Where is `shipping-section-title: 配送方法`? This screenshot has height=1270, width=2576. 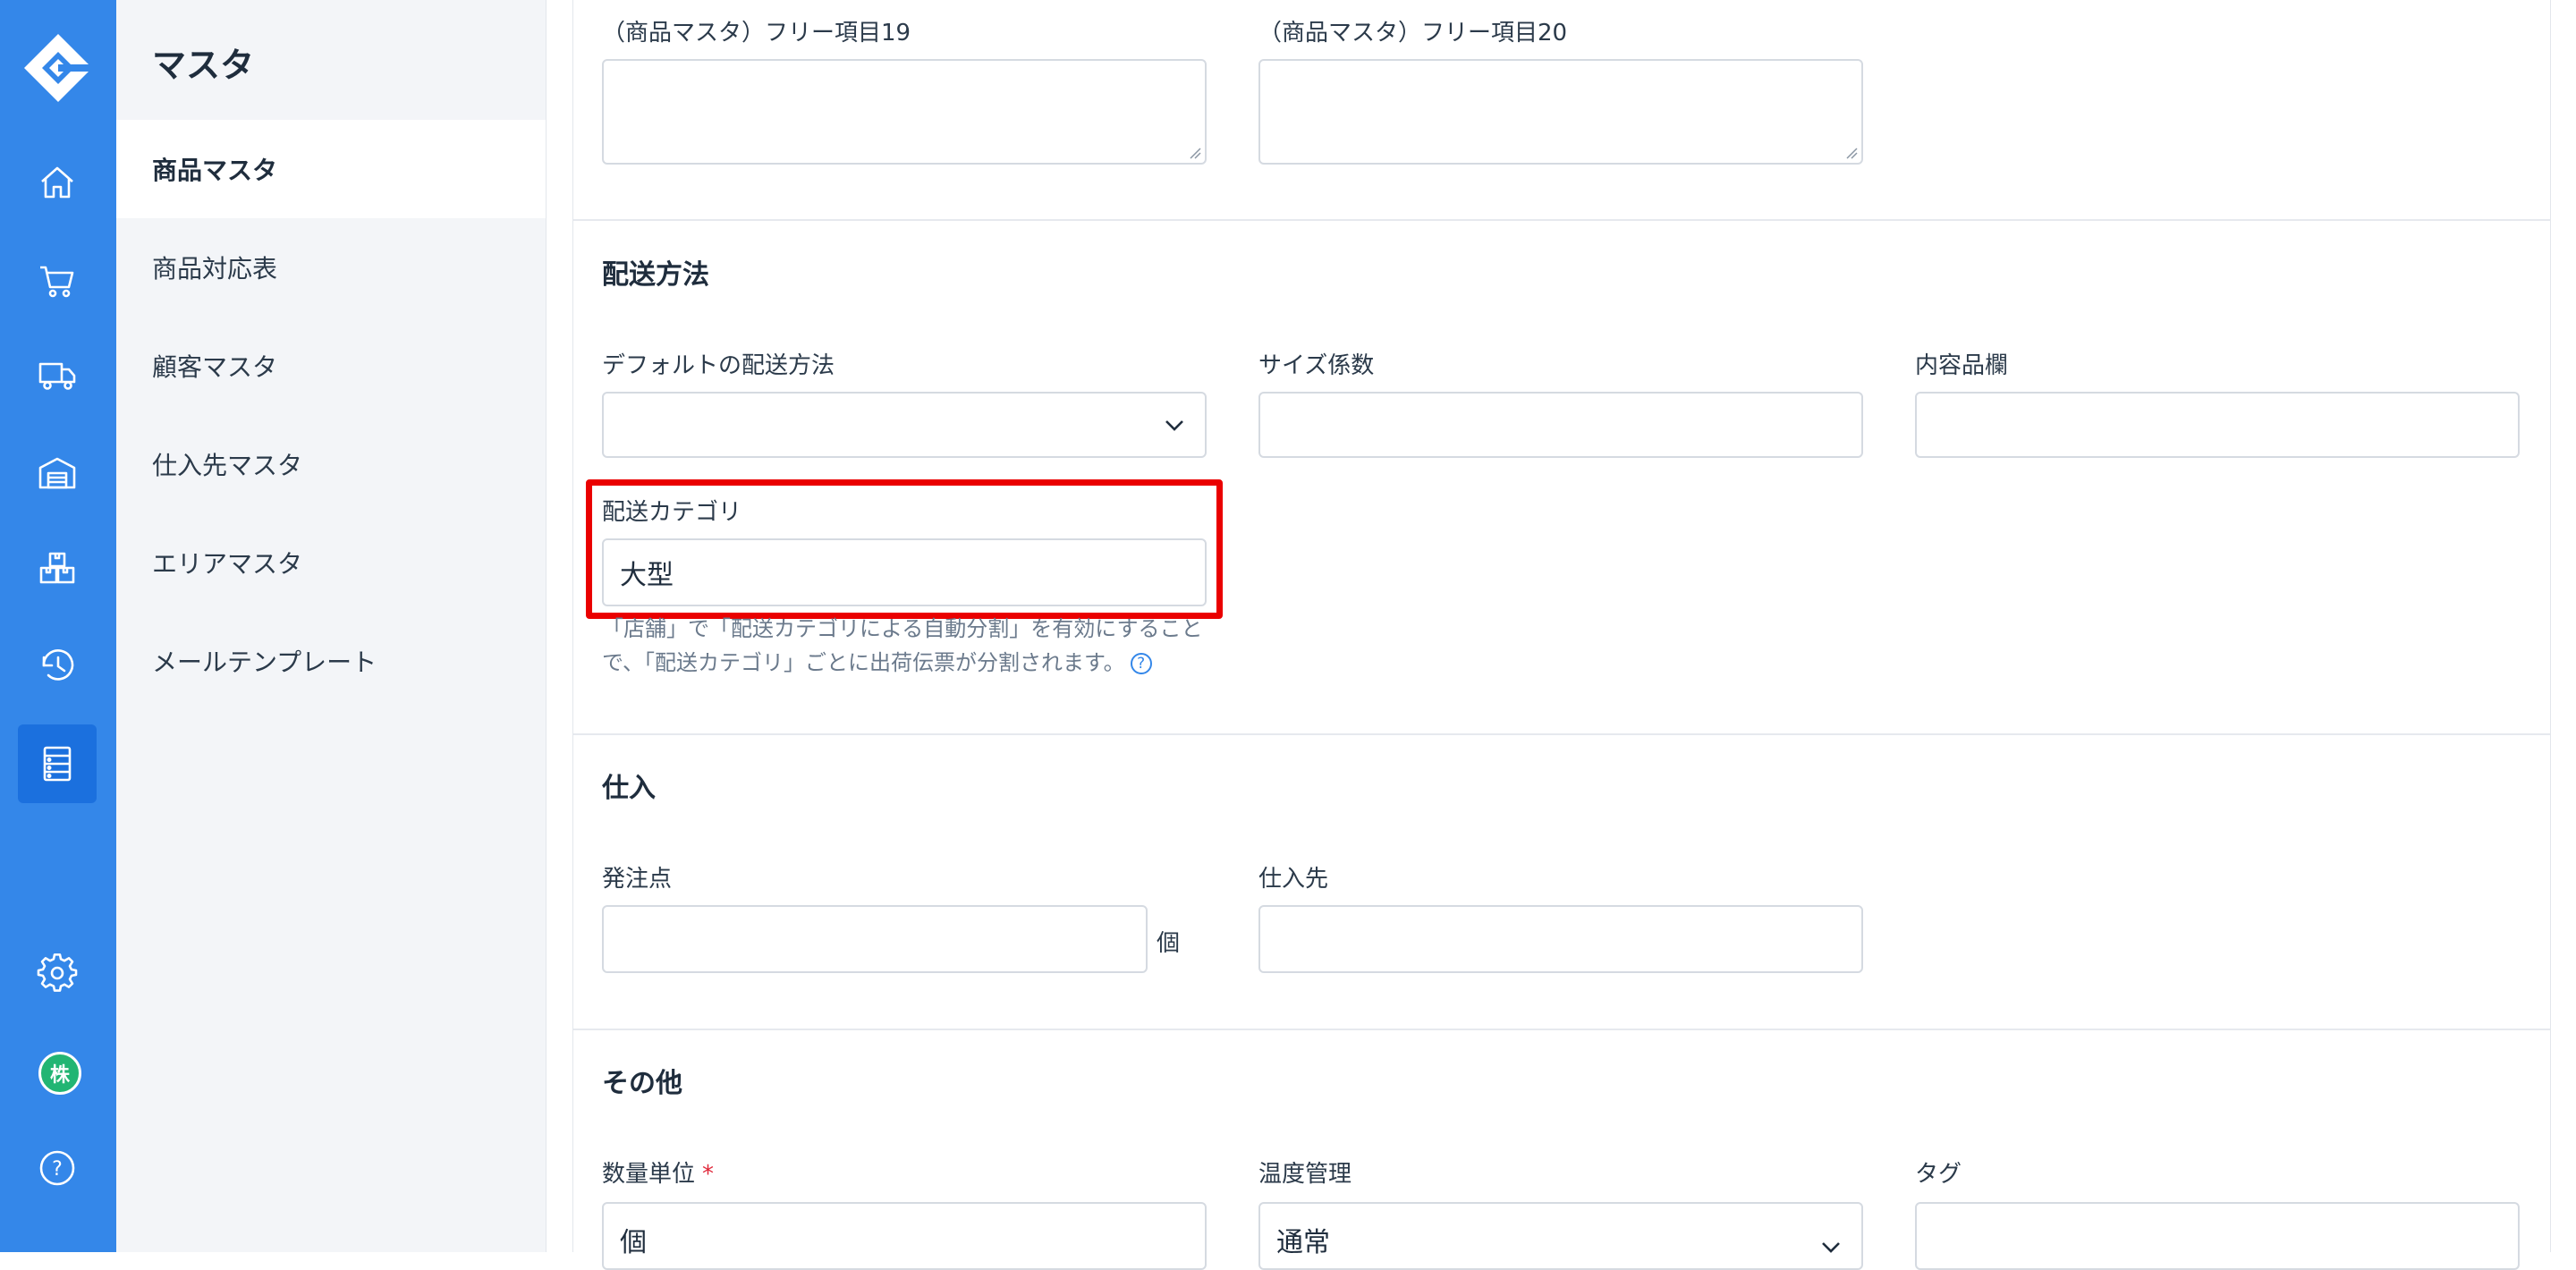 shipping-section-title: 配送方法 is located at coordinates (655, 275).